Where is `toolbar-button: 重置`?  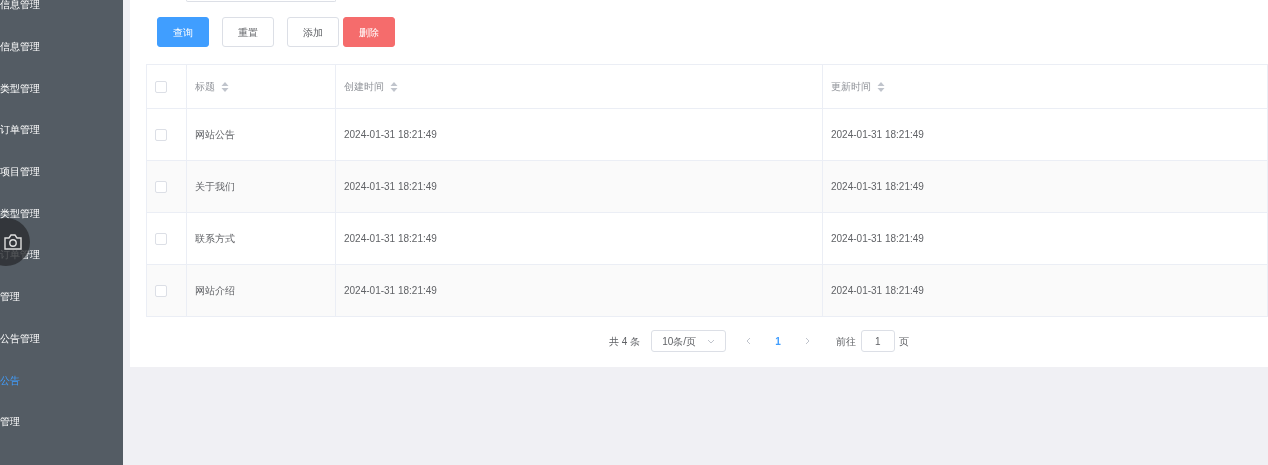 toolbar-button: 重置 is located at coordinates (248, 32).